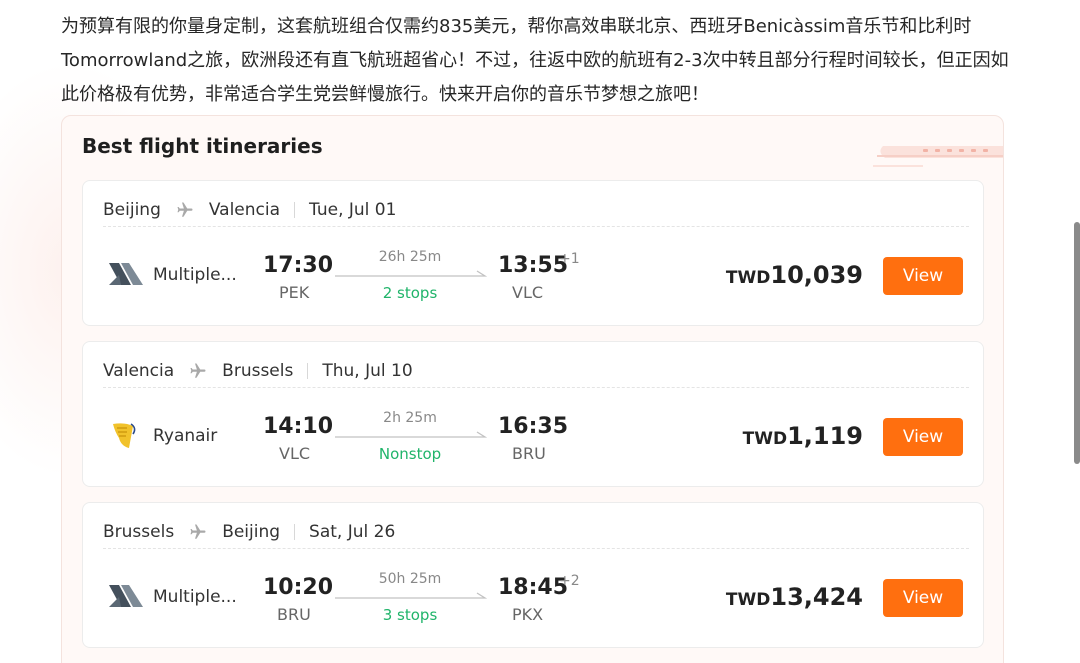 This screenshot has width=1080, height=663. Describe the element at coordinates (533, 426) in the screenshot. I see `arrival-time: 16:35` at that location.